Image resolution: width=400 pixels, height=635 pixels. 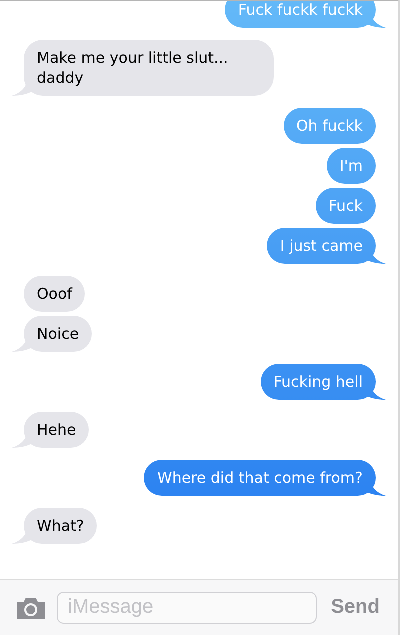 I want to click on message-text: I just came, so click(x=321, y=246).